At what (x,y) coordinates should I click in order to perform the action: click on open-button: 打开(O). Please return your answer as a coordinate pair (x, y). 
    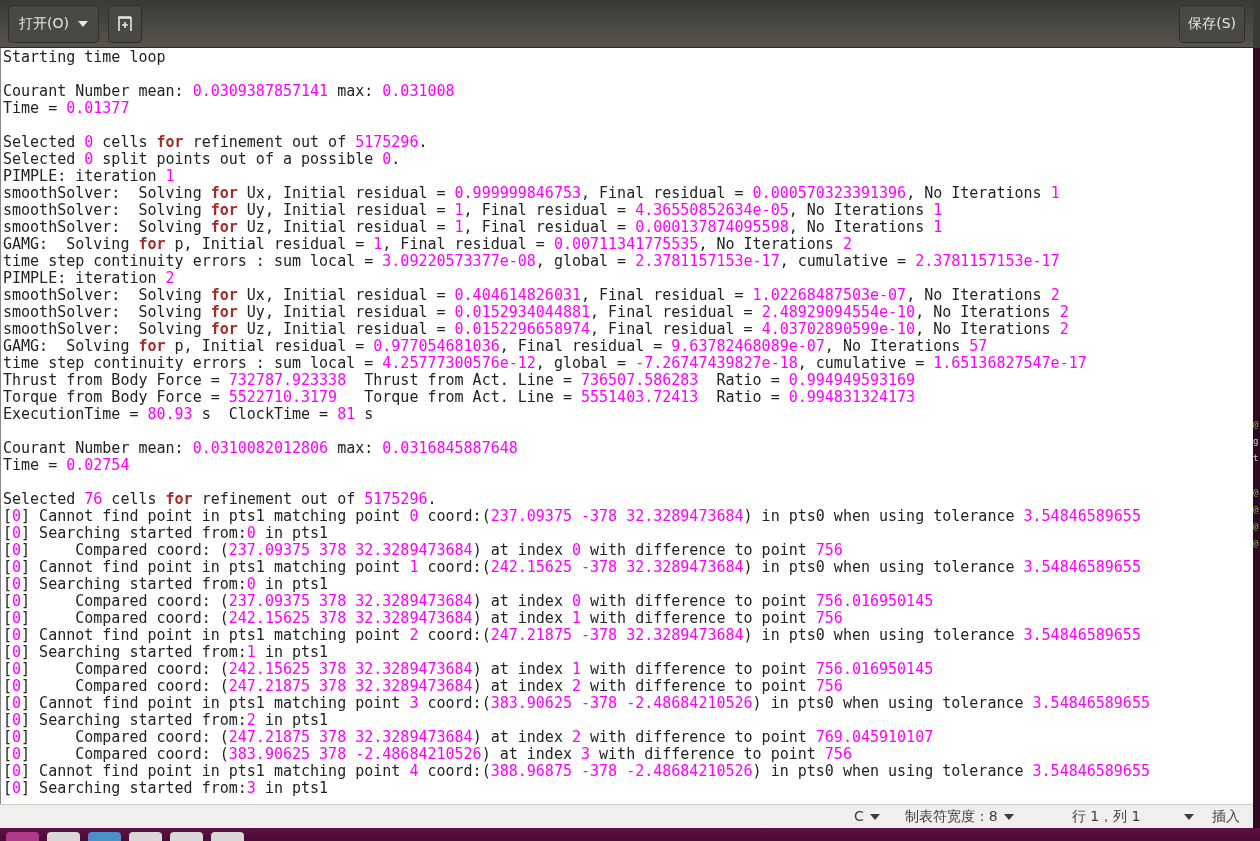
    Looking at the image, I should click on (53, 23).